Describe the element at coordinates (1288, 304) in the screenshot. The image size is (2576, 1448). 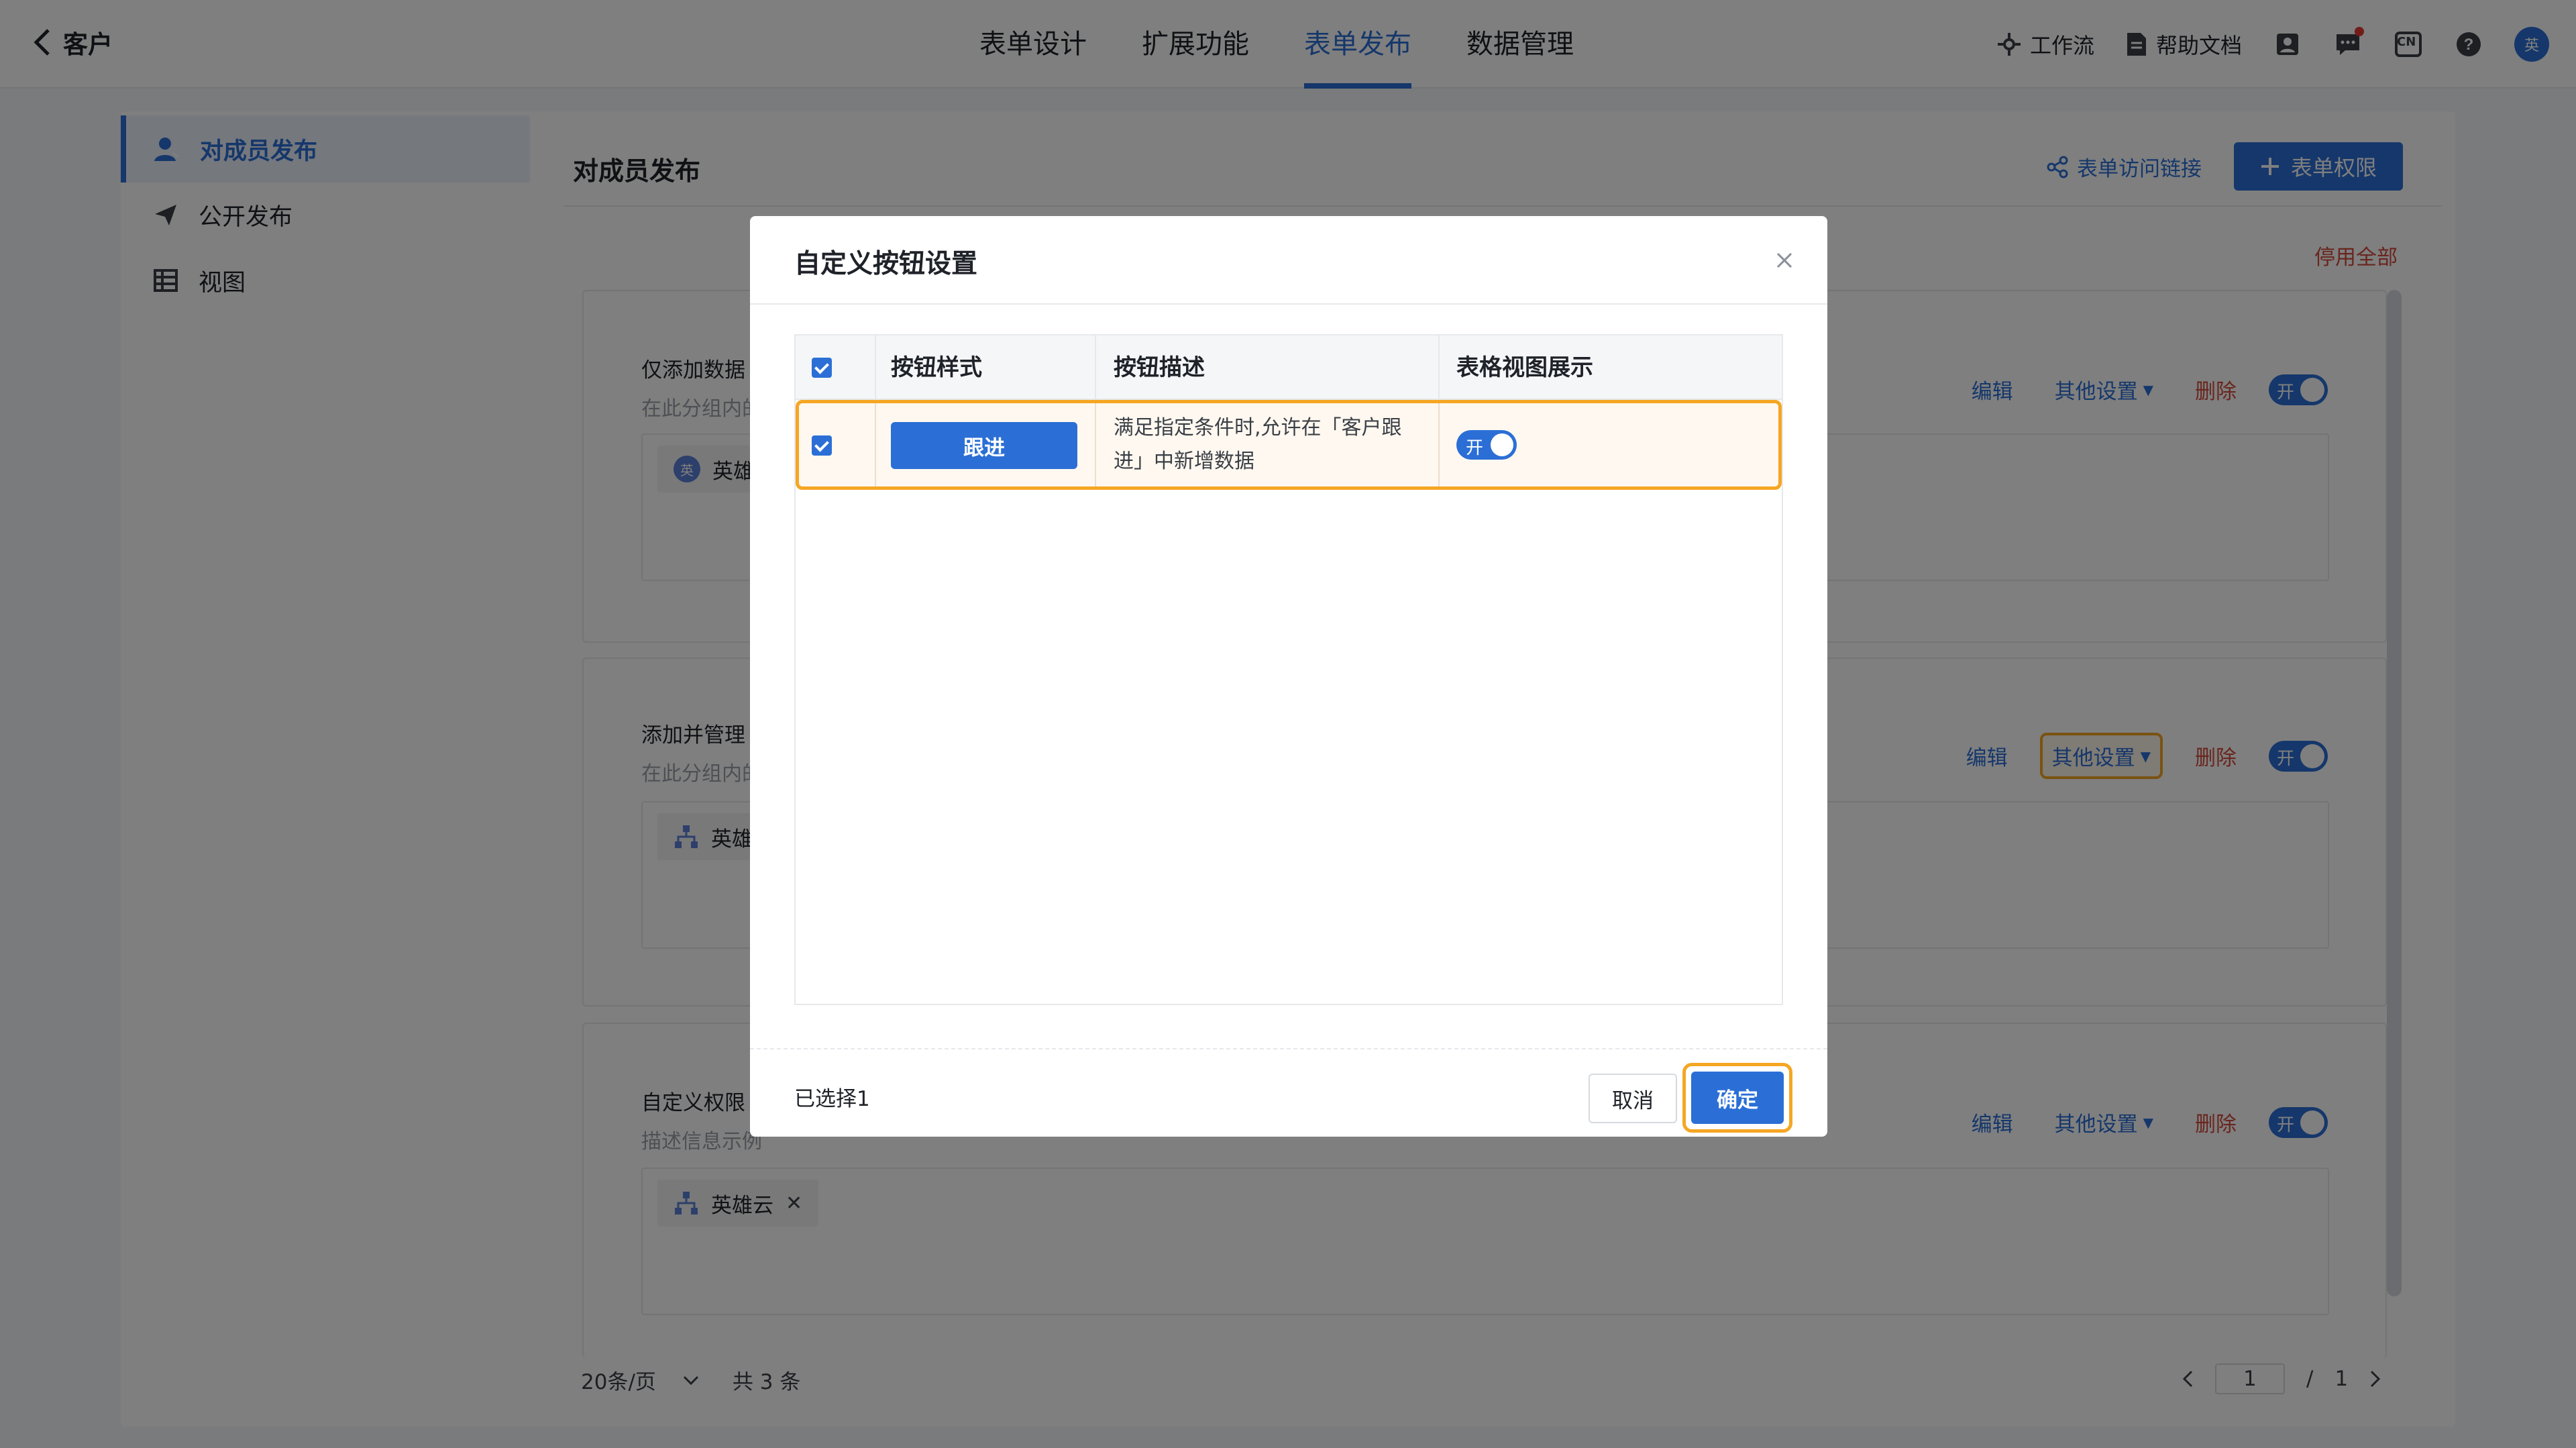
I see `dialog-header-divider` at that location.